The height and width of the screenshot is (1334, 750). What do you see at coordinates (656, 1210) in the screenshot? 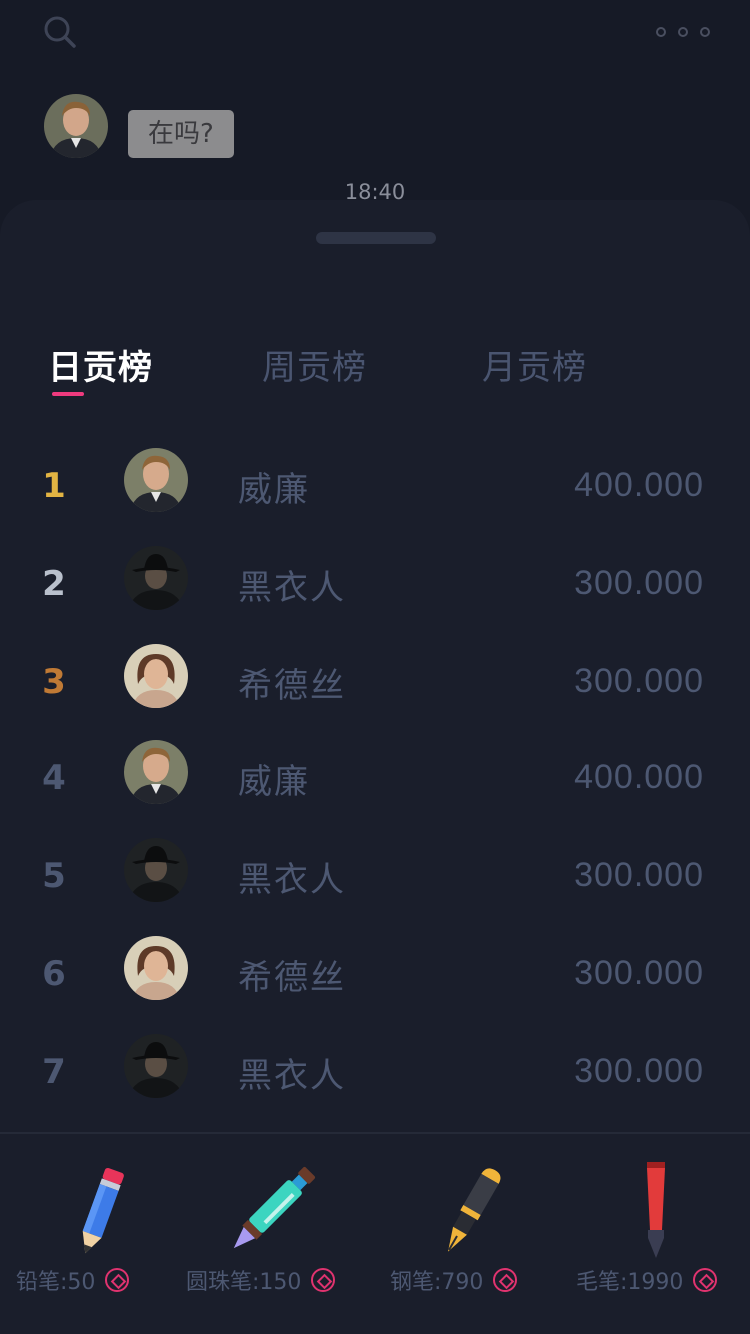
I see `brush-pen-icon` at bounding box center [656, 1210].